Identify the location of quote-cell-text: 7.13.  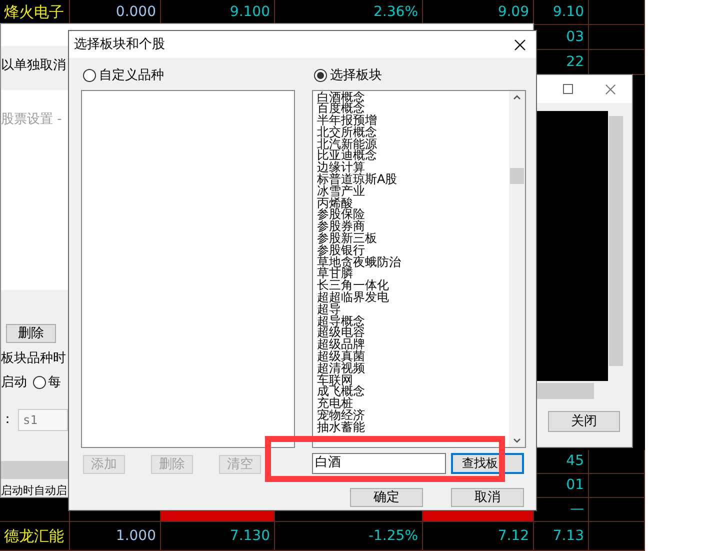
(568, 536).